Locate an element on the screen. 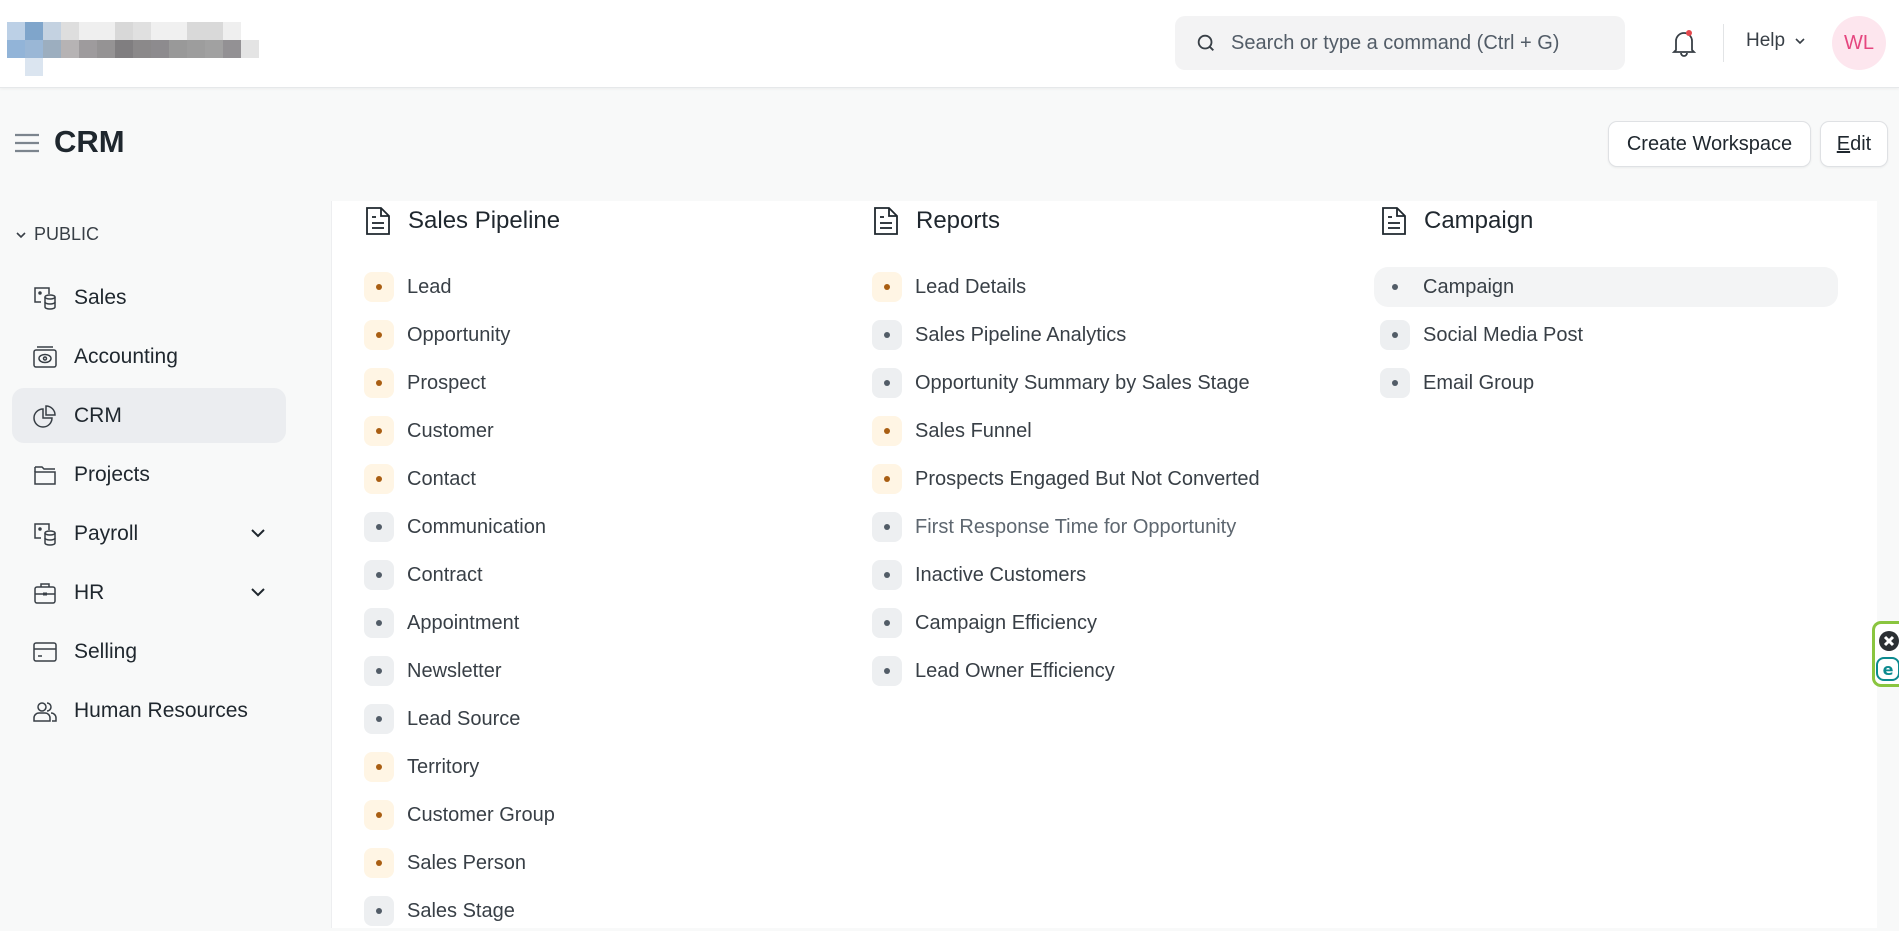 The height and width of the screenshot is (931, 1899). card-link-item: Lead Owner Efficiency is located at coordinates (993, 671).